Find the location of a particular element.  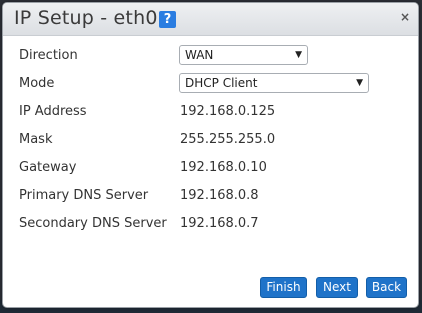

secondary-dns-label: Secondary DNS Server is located at coordinates (93, 223).